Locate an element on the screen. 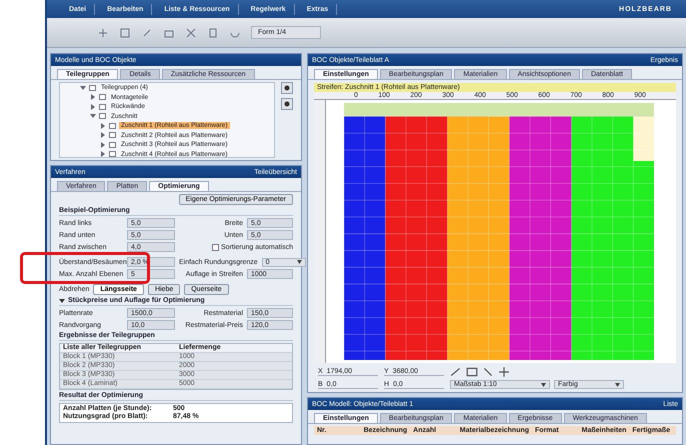  add-button is located at coordinates (287, 88).